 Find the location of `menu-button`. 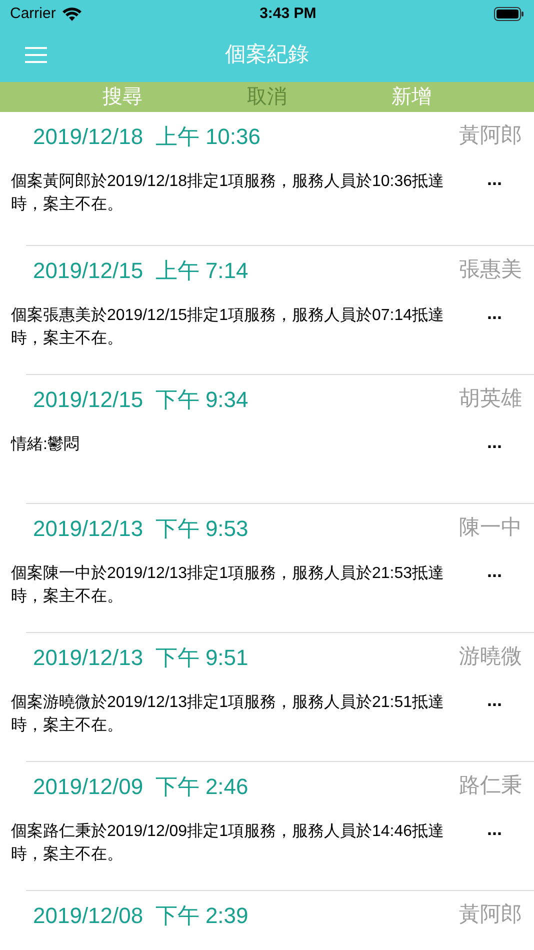

menu-button is located at coordinates (36, 55).